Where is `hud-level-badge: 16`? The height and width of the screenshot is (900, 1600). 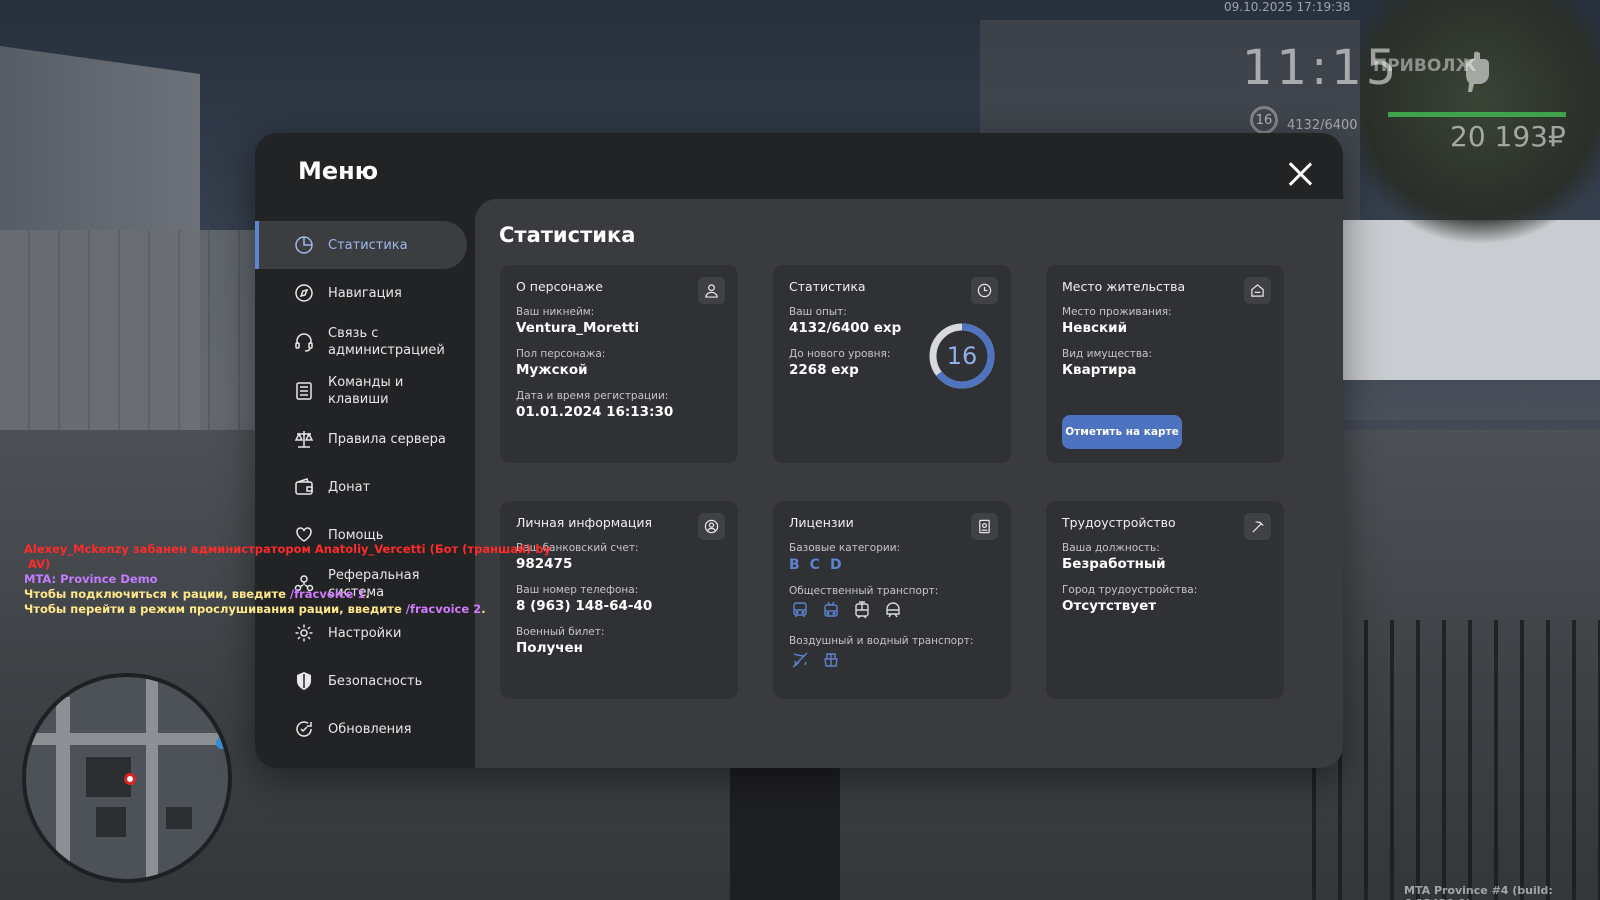
hud-level-badge: 16 is located at coordinates (1264, 120).